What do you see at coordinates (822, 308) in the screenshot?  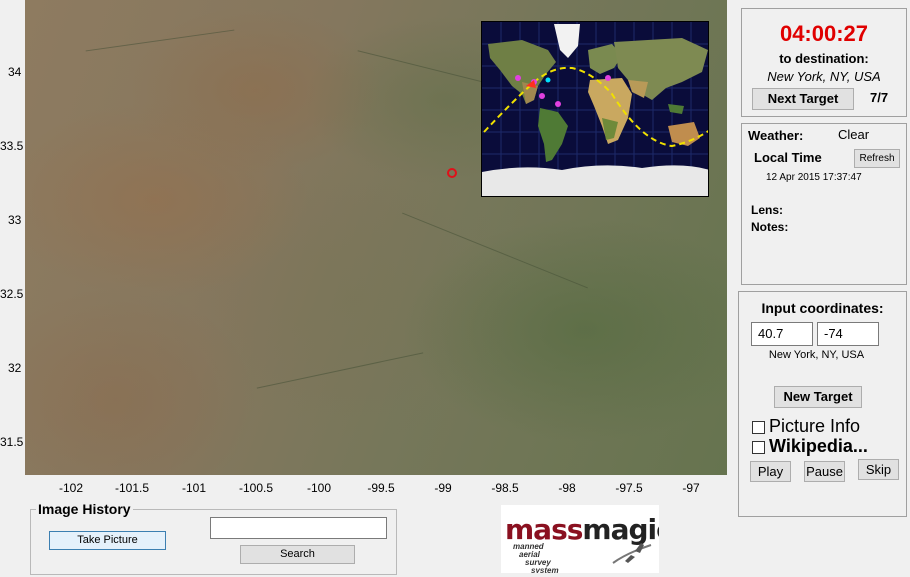 I see `input-coordinates-title: Input coordinates:` at bounding box center [822, 308].